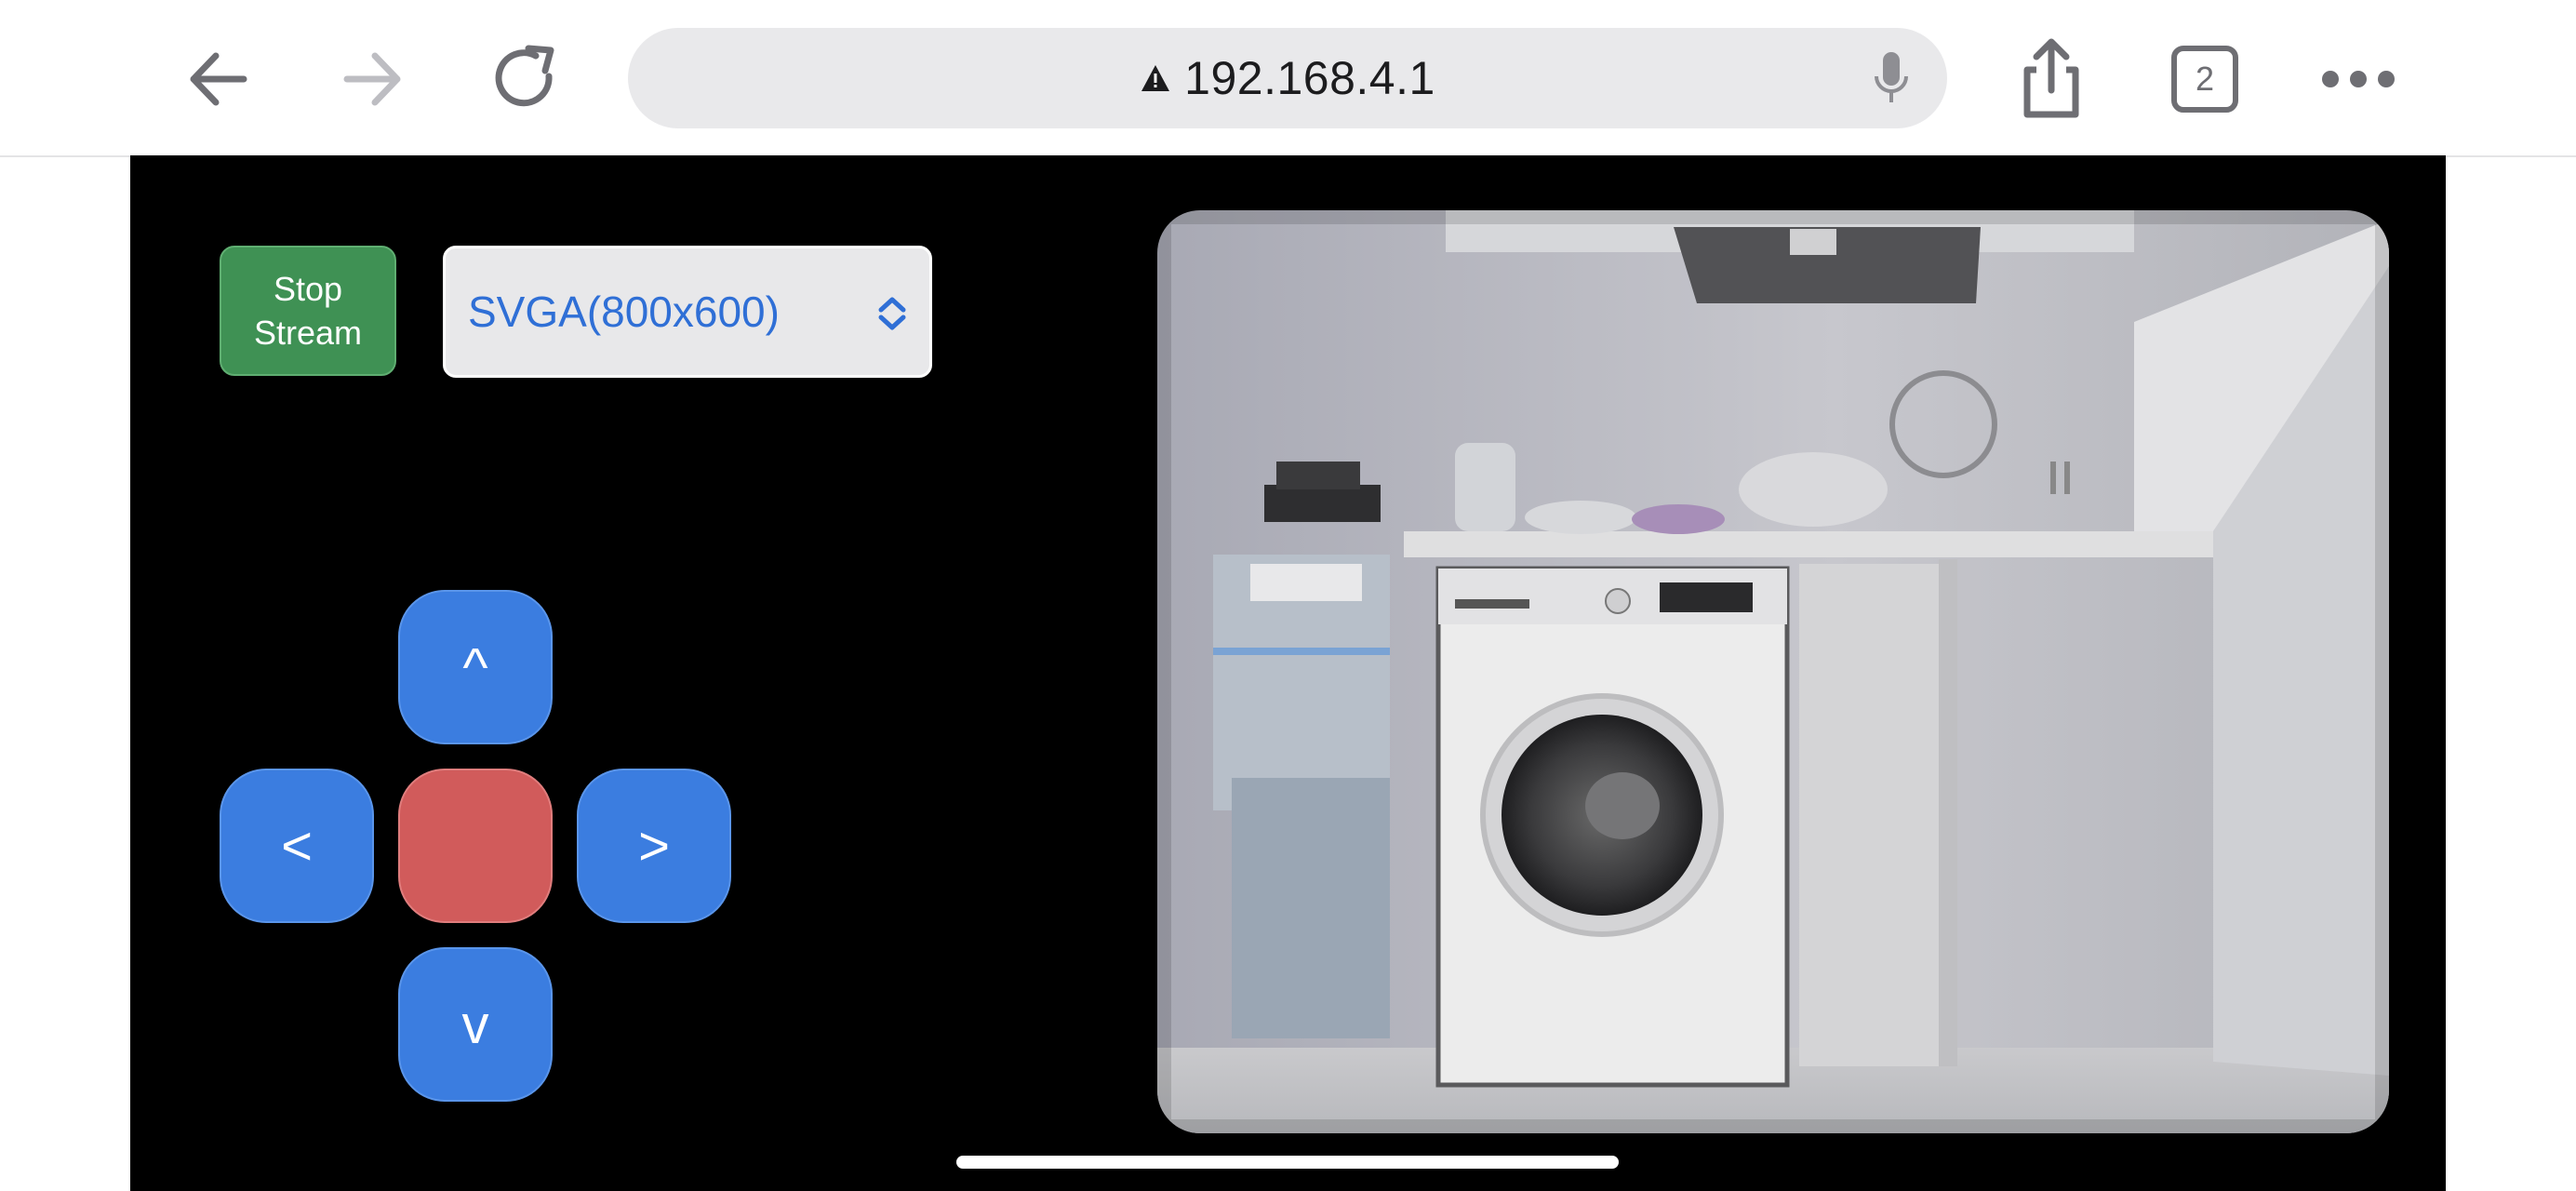 The image size is (2576, 1191). I want to click on stop-stream-button: Stop Stream, so click(308, 311).